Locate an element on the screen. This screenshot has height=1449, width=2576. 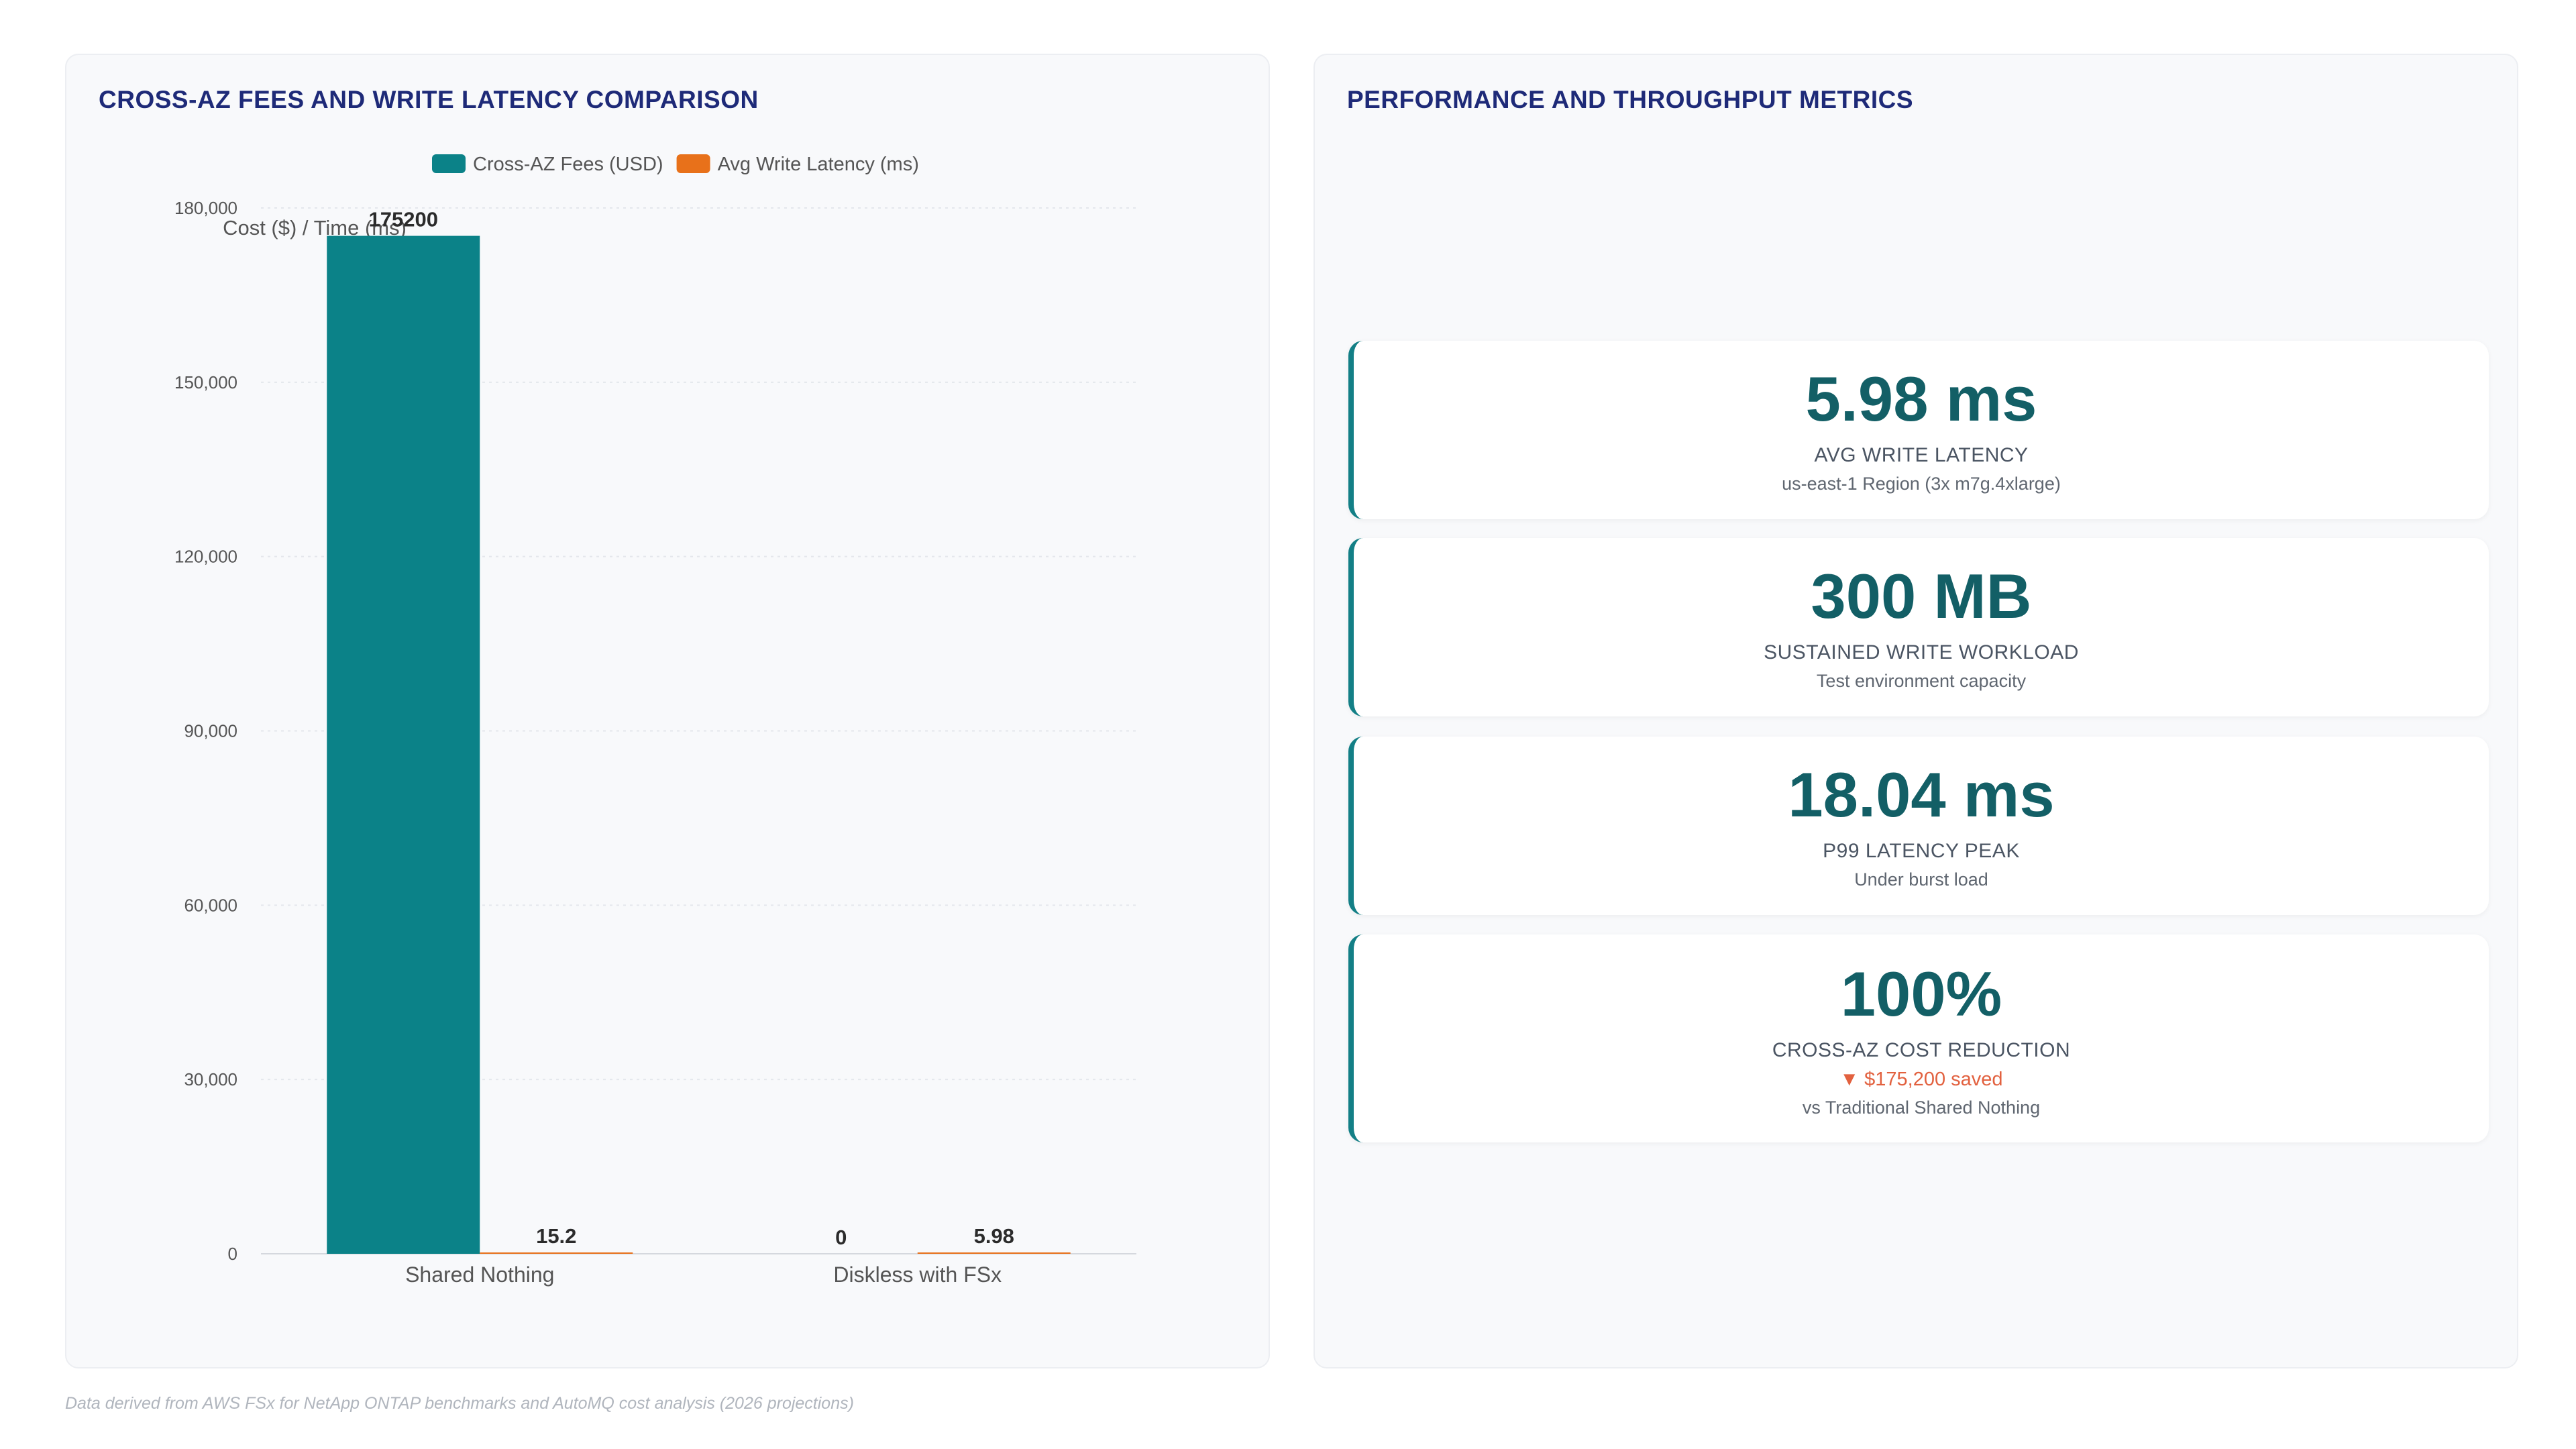
data-label: 5.98 is located at coordinates (994, 1236).